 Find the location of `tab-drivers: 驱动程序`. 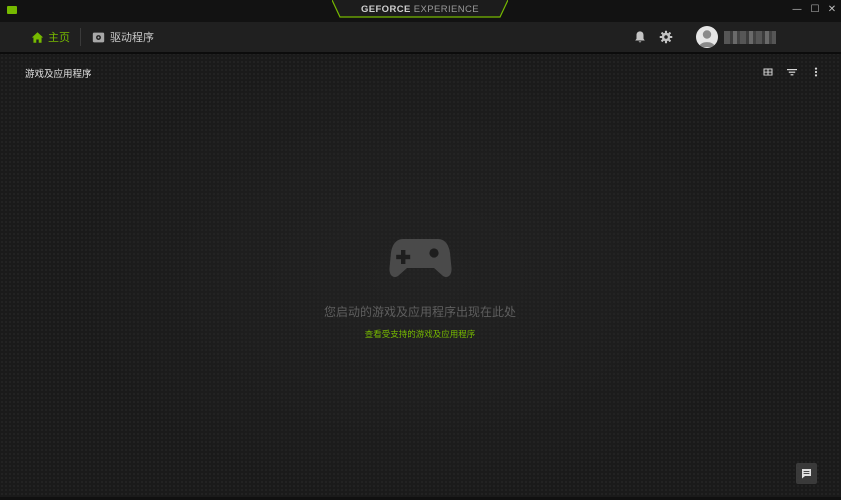

tab-drivers: 驱动程序 is located at coordinates (123, 37).